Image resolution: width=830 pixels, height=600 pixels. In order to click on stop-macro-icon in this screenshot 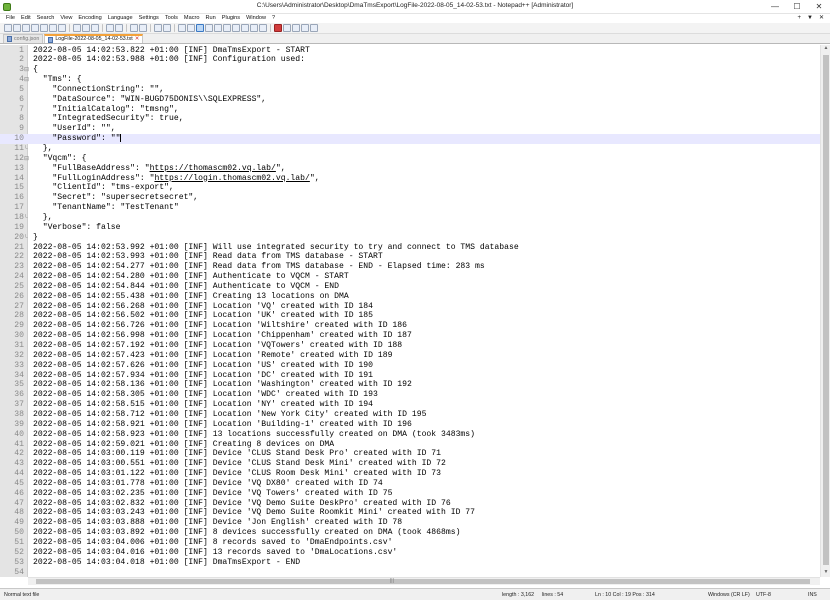, I will do `click(287, 28)`.